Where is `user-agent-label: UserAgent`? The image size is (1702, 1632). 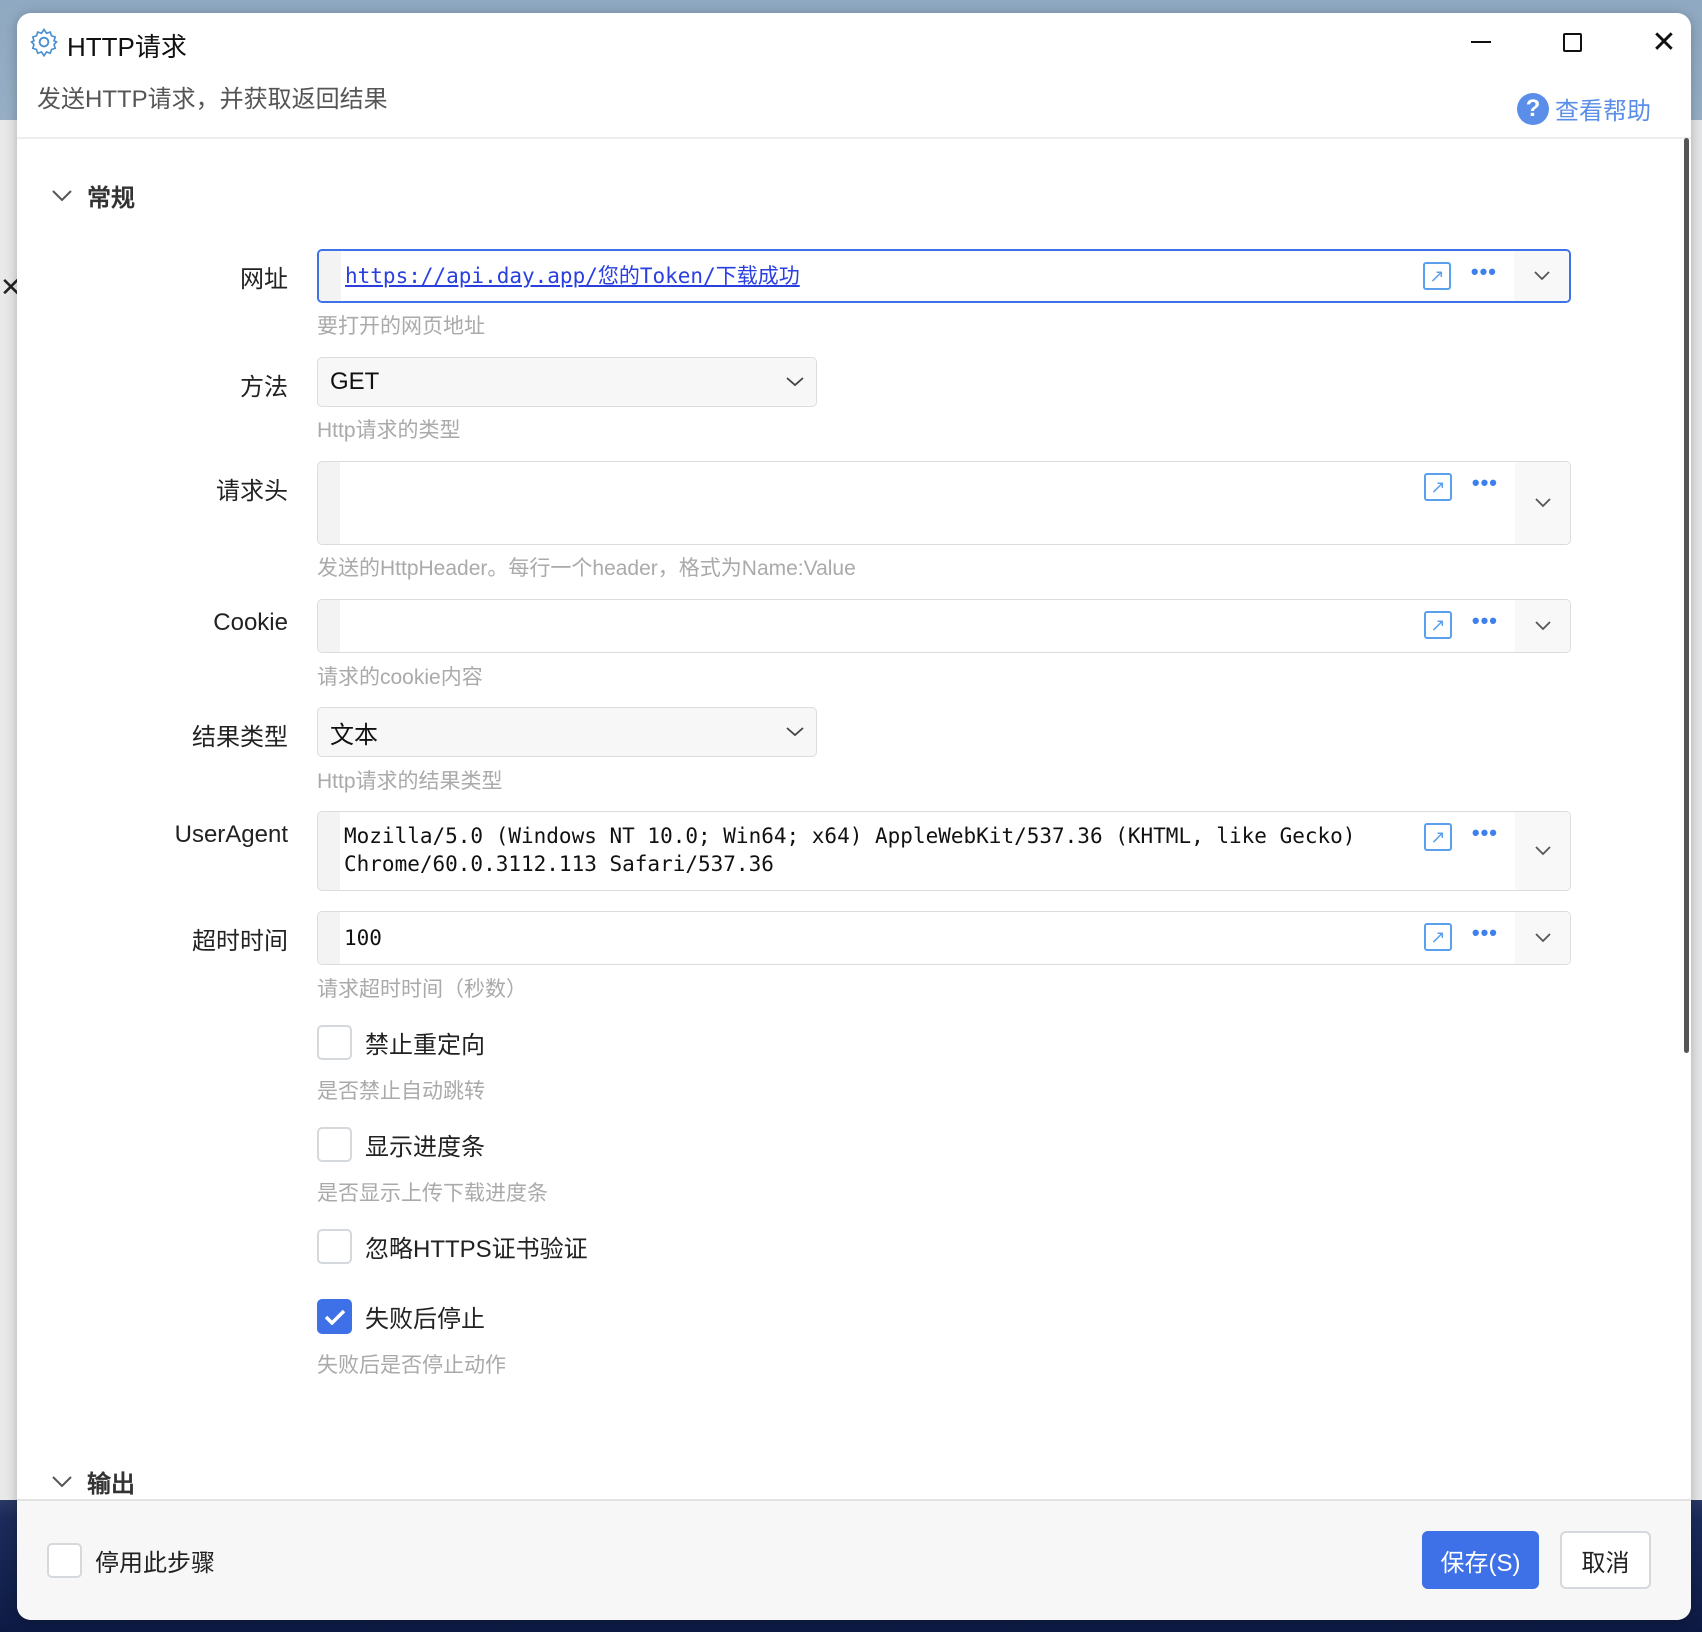
user-agent-label: UserAgent is located at coordinates (231, 834).